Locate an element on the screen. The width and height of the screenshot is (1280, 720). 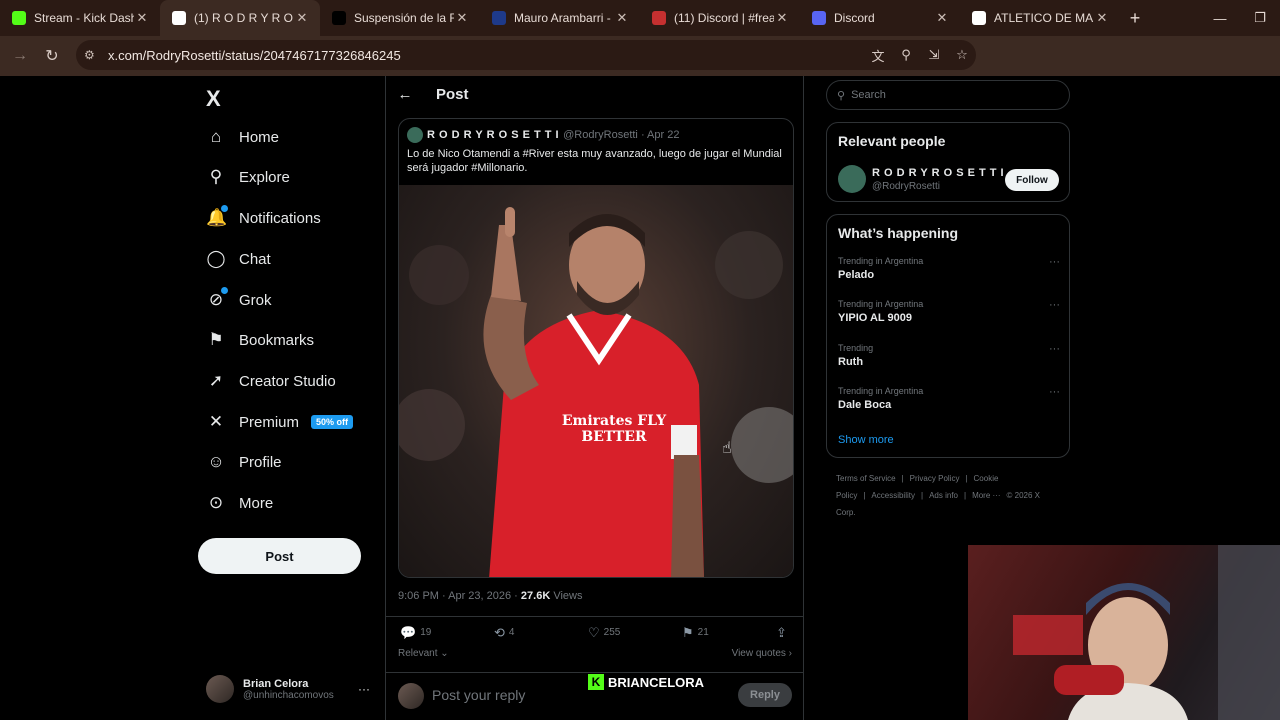
trend-name: YIPIO AL 9009 is located at coordinates (875, 318).